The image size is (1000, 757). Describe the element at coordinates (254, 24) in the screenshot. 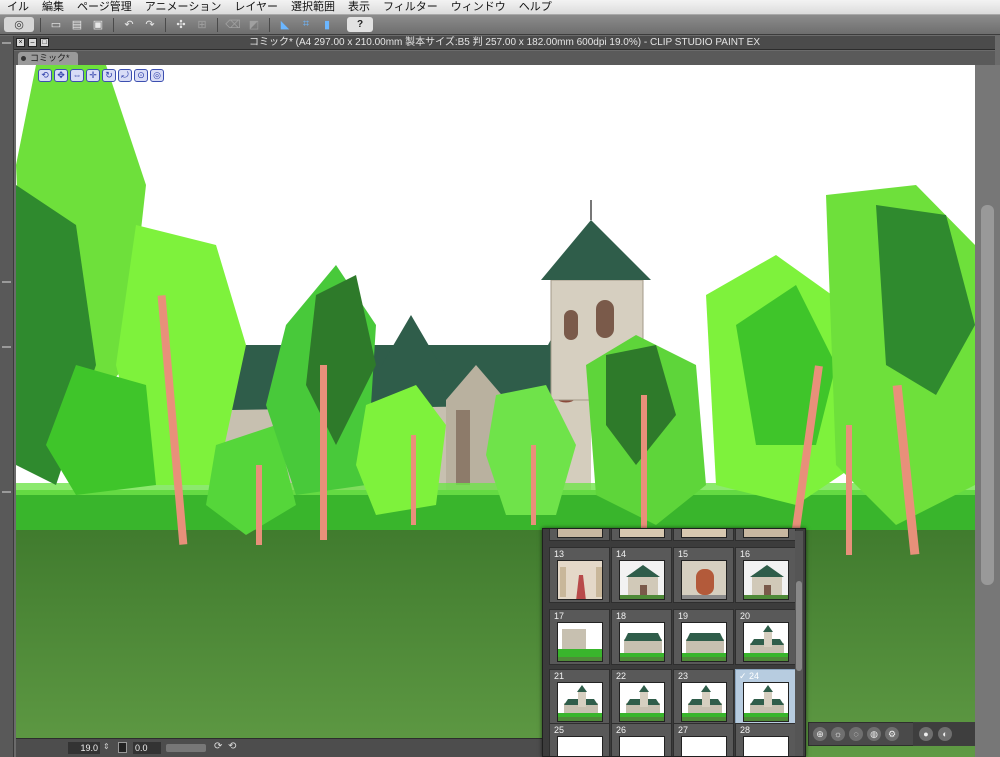

I see `fill-icon: ◩` at that location.